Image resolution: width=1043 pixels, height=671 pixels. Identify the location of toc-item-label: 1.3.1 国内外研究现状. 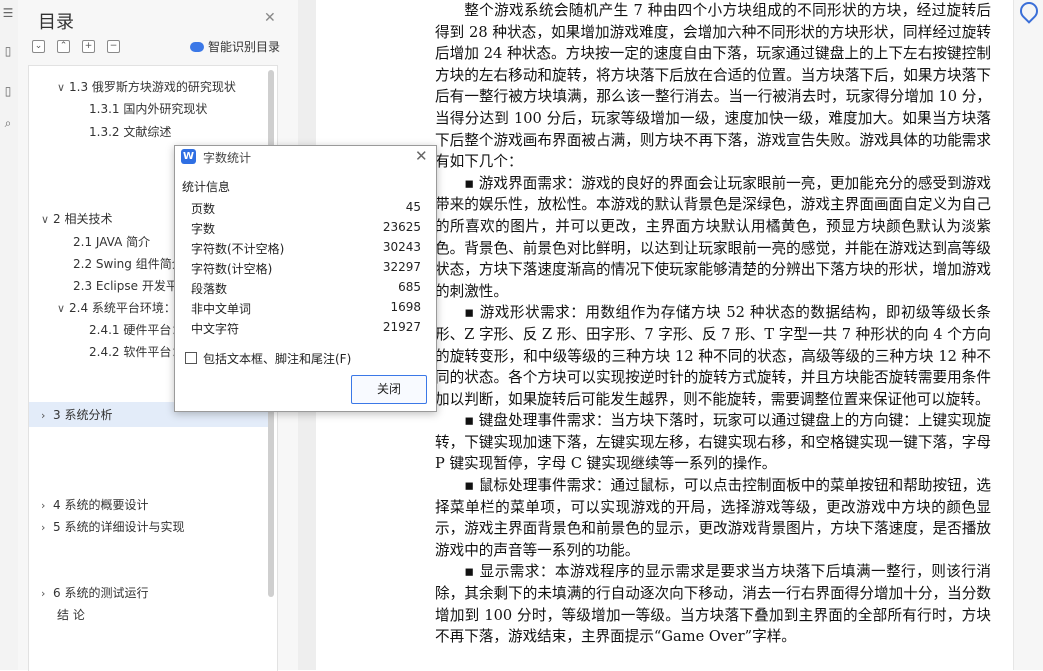
(148, 109).